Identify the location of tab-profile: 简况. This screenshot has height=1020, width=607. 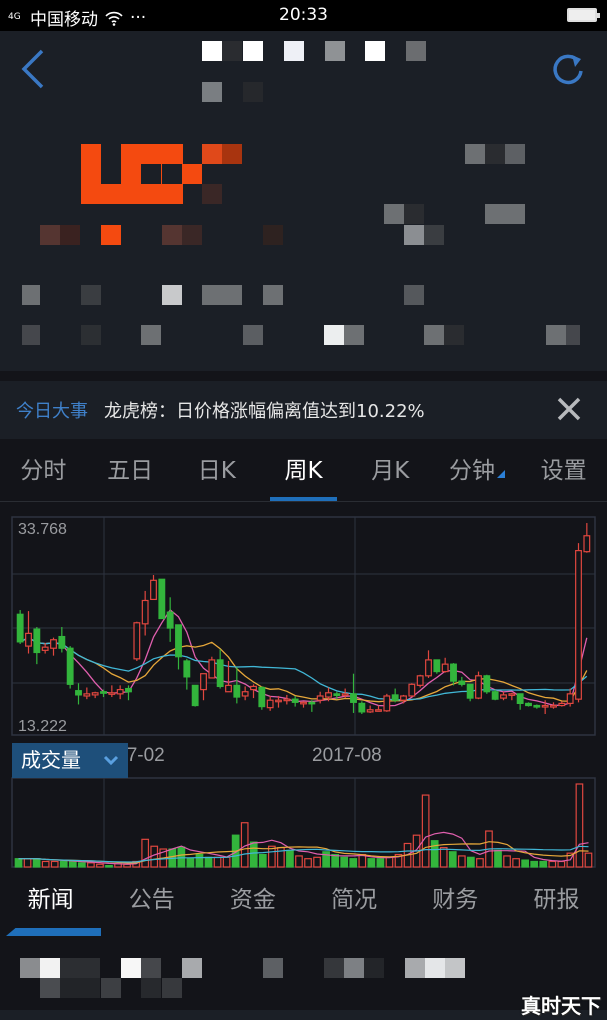
(354, 901).